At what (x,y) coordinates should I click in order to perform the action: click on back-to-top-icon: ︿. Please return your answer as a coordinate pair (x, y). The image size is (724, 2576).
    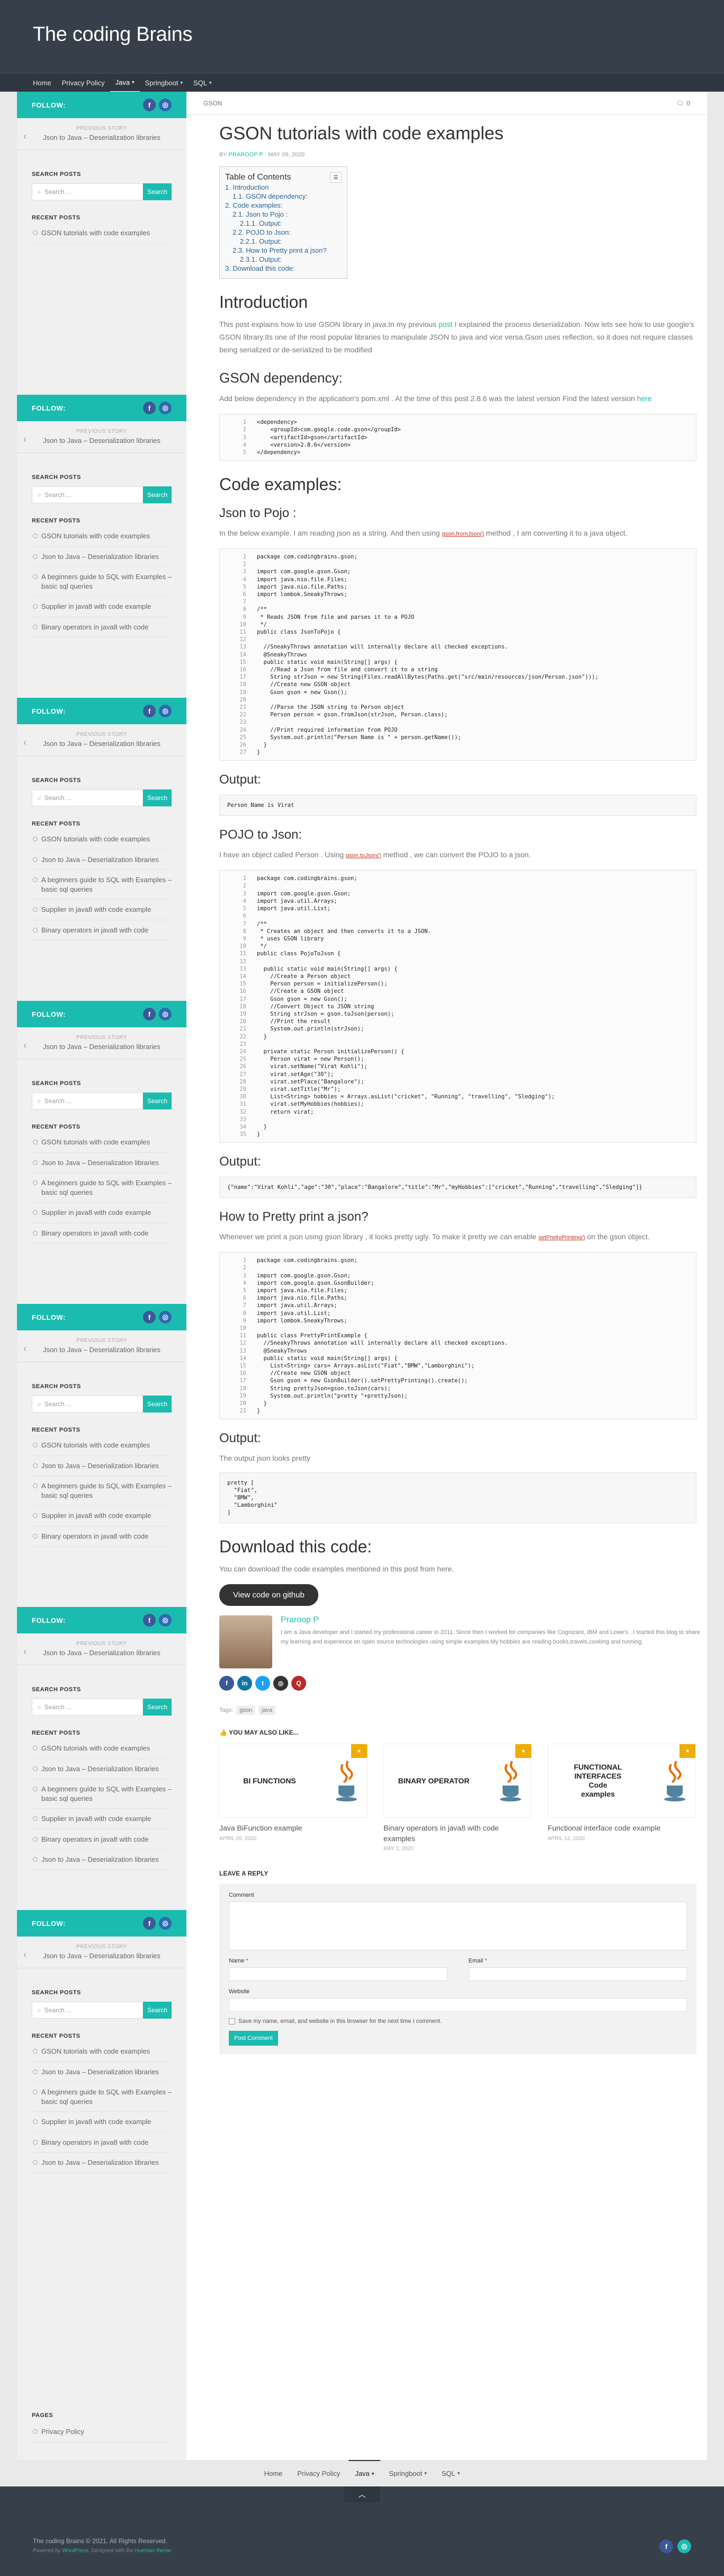
    Looking at the image, I should click on (362, 2494).